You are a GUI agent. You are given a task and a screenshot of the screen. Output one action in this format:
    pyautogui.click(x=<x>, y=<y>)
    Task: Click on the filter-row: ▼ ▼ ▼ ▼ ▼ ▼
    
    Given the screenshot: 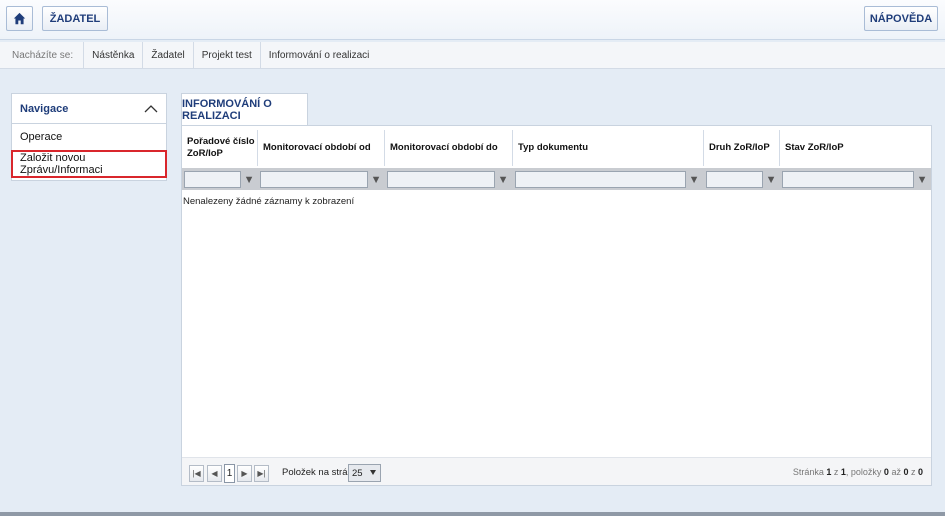 What is the action you would take?
    pyautogui.click(x=556, y=179)
    